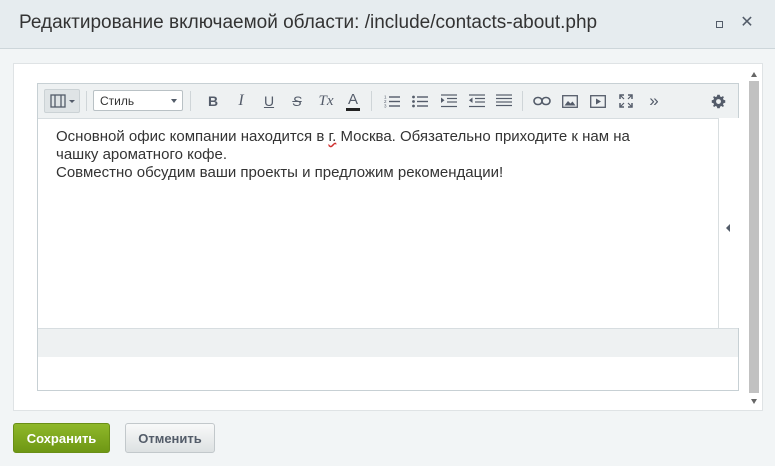  What do you see at coordinates (138, 100) in the screenshot?
I see `style-select: Стиль` at bounding box center [138, 100].